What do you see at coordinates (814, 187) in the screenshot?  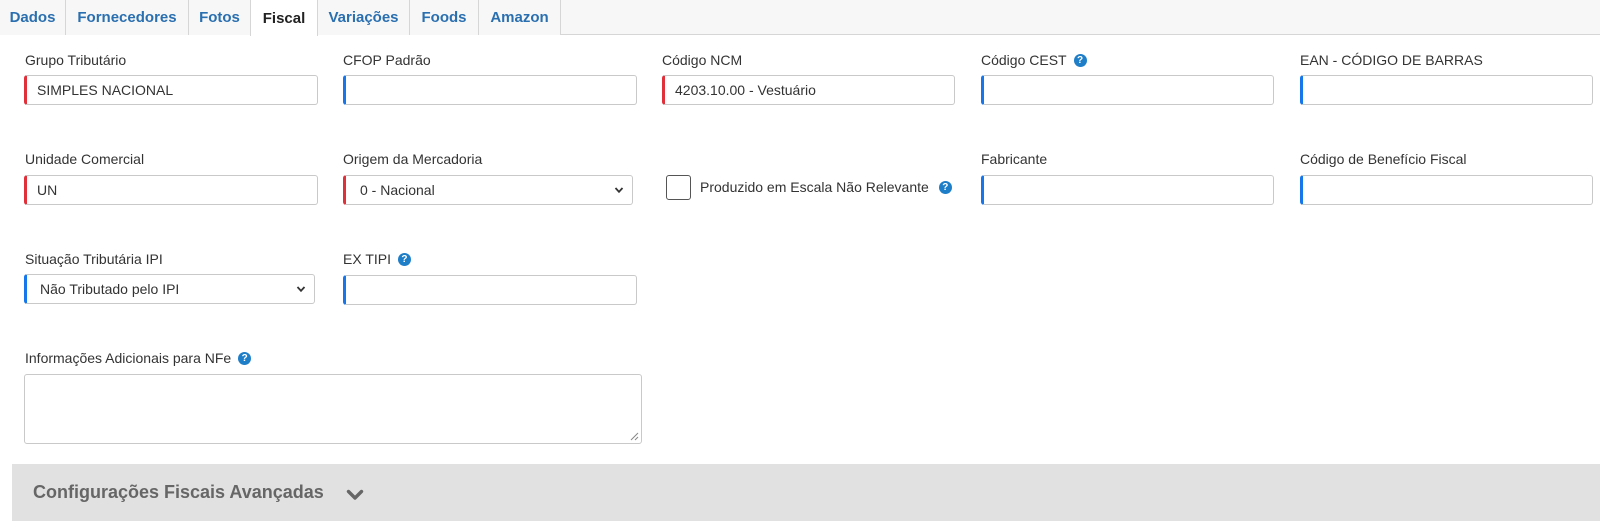 I see `produzido-escala-label-text: Produzido em Escala Não Relevante` at bounding box center [814, 187].